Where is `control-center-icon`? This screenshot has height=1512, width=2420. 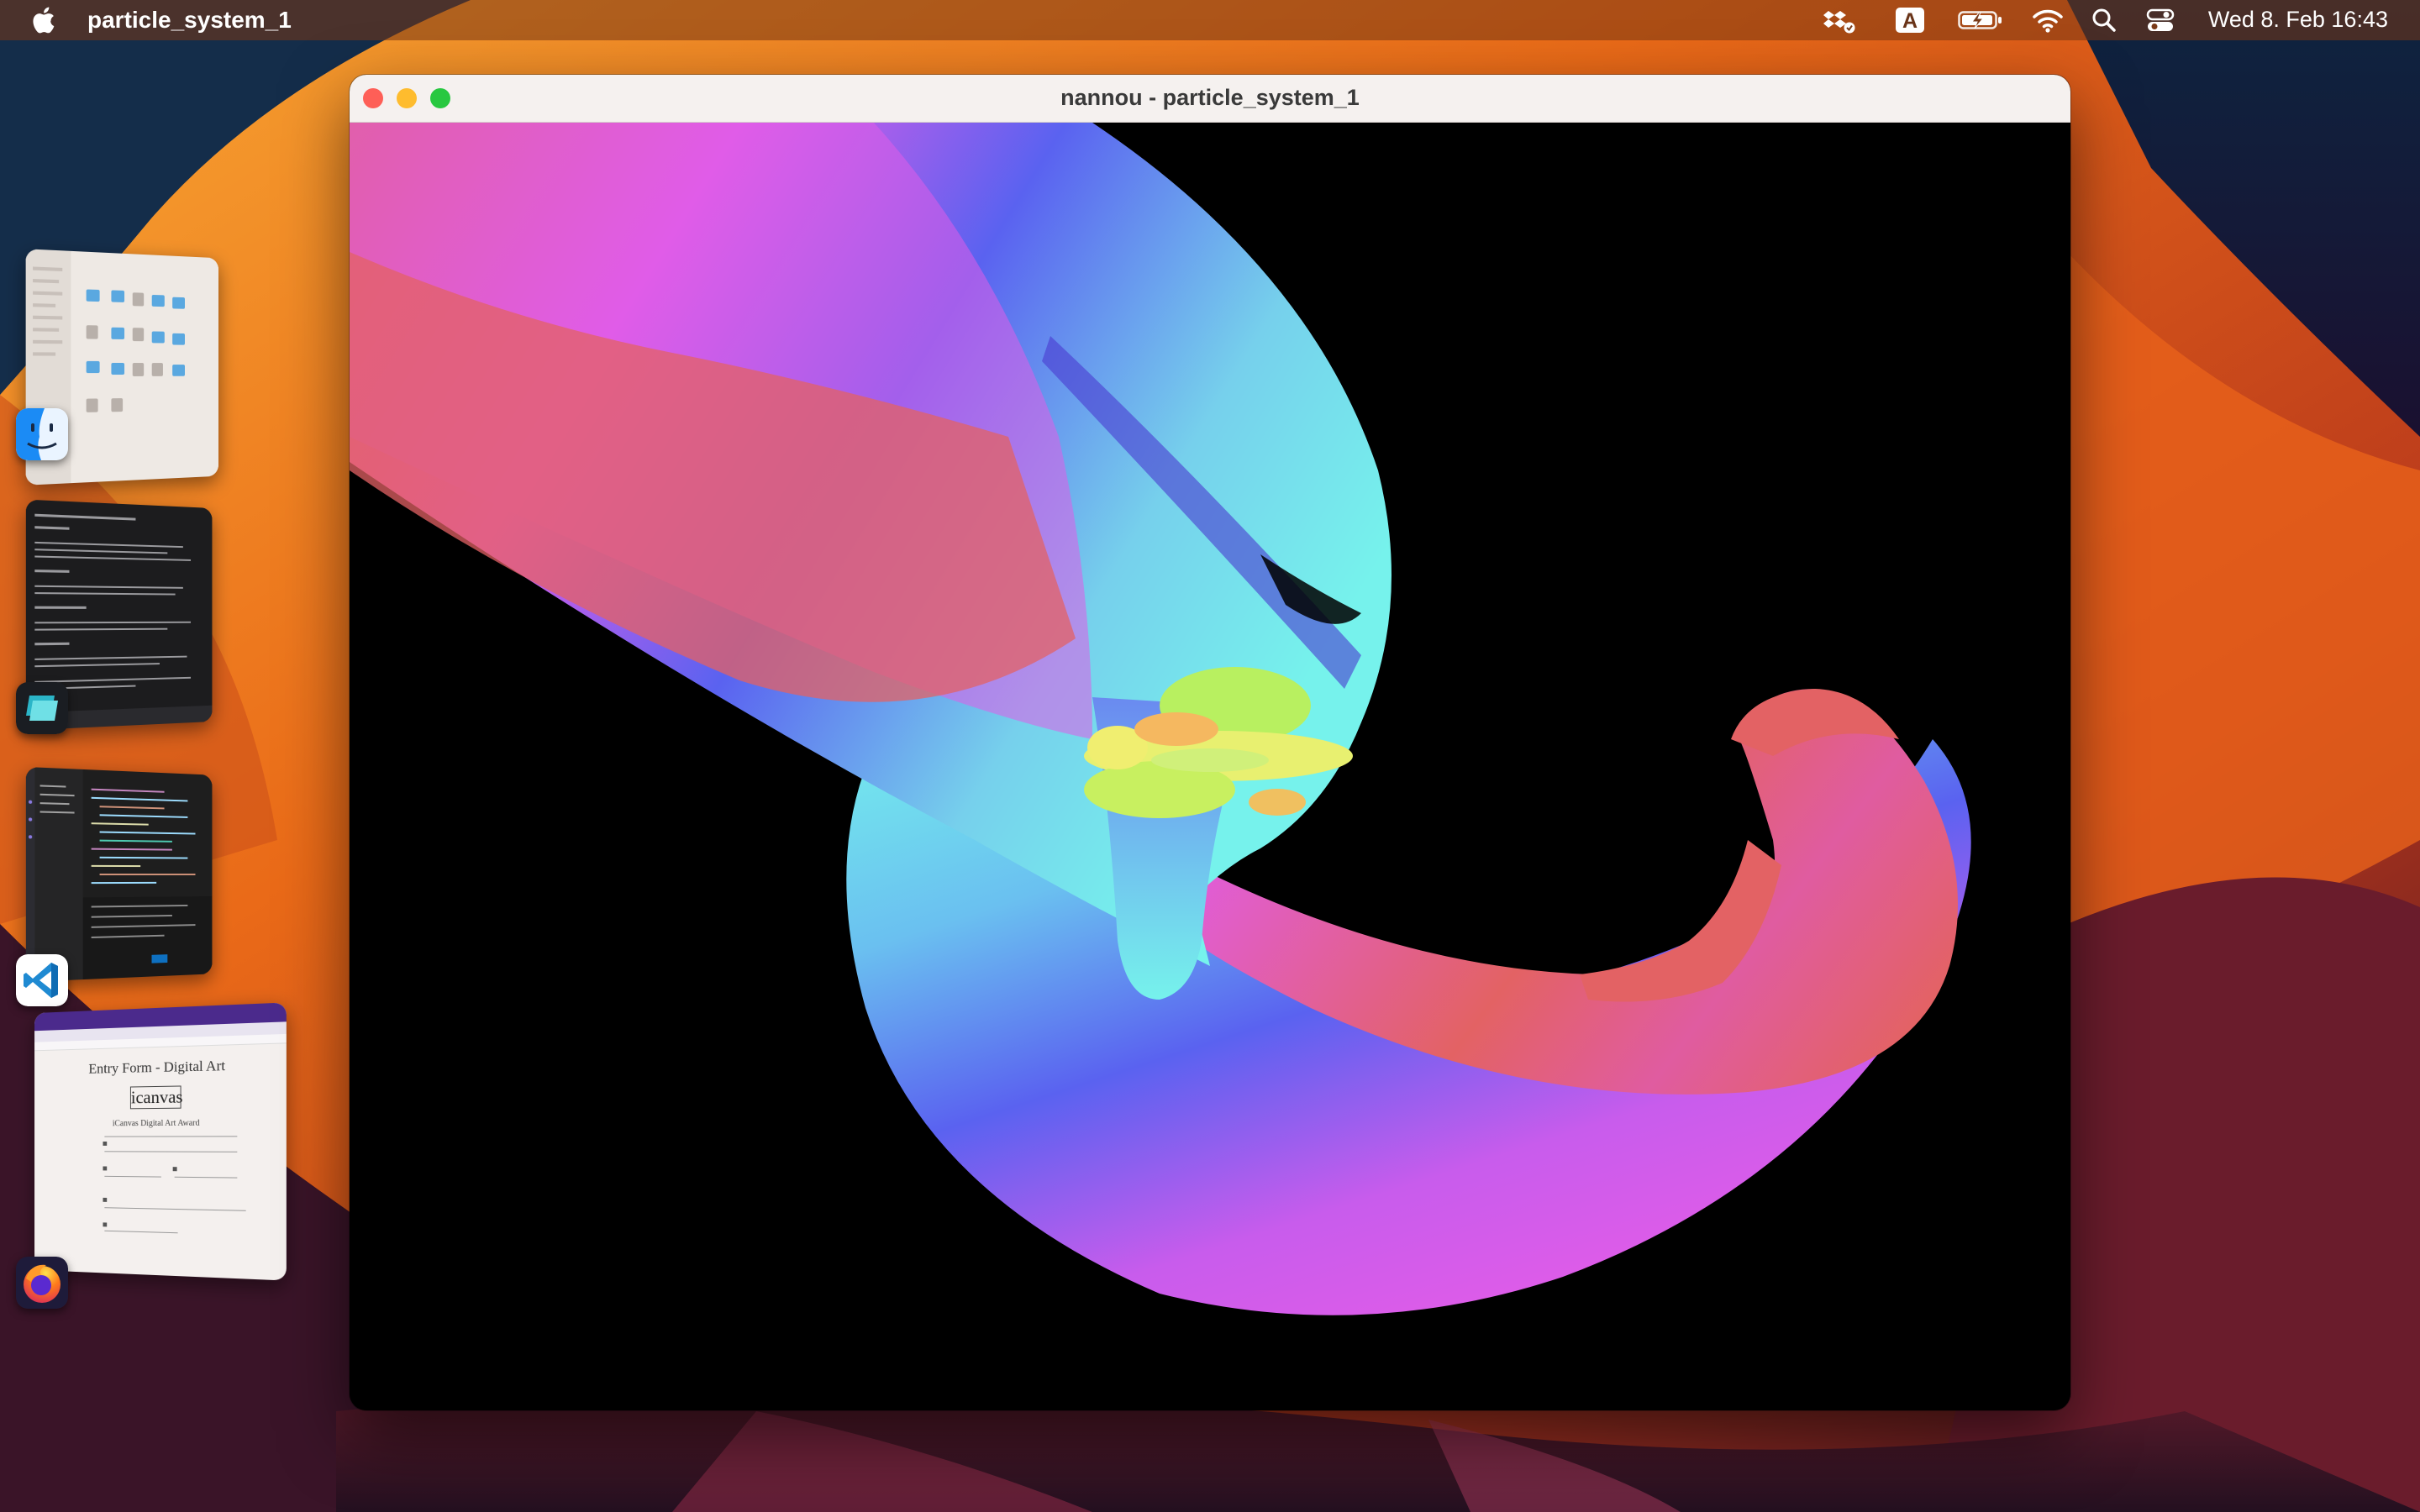
control-center-icon is located at coordinates (2160, 20).